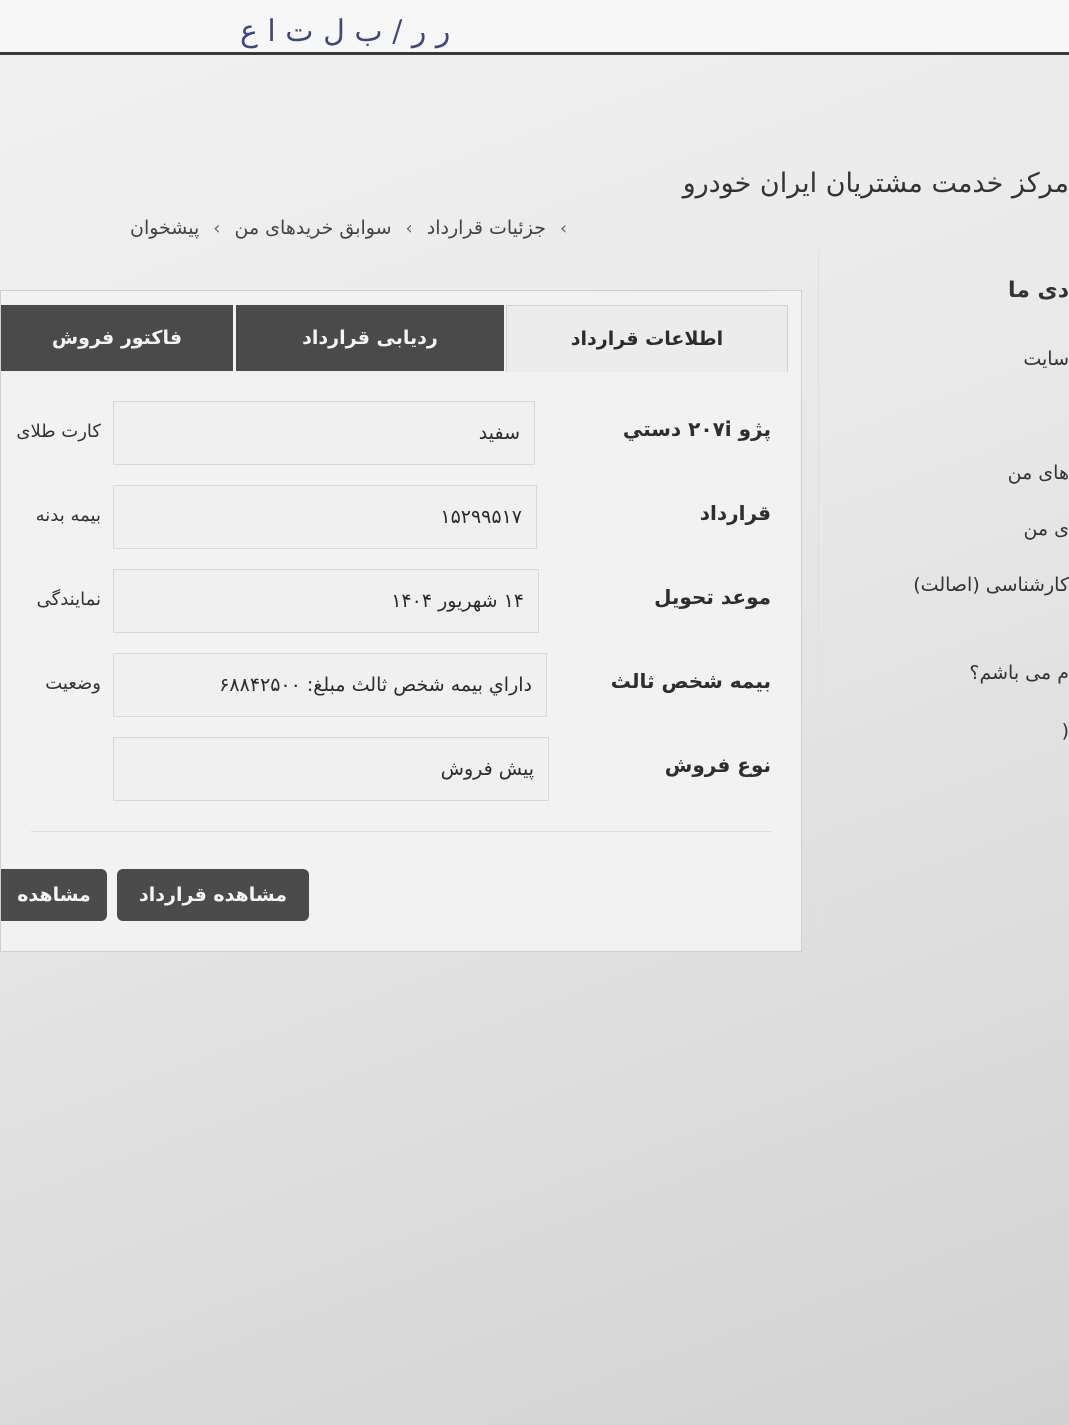 This screenshot has width=1069, height=1425. Describe the element at coordinates (1019, 673) in the screenshot. I see `sidebar-item-faq: م می باشم؟` at that location.